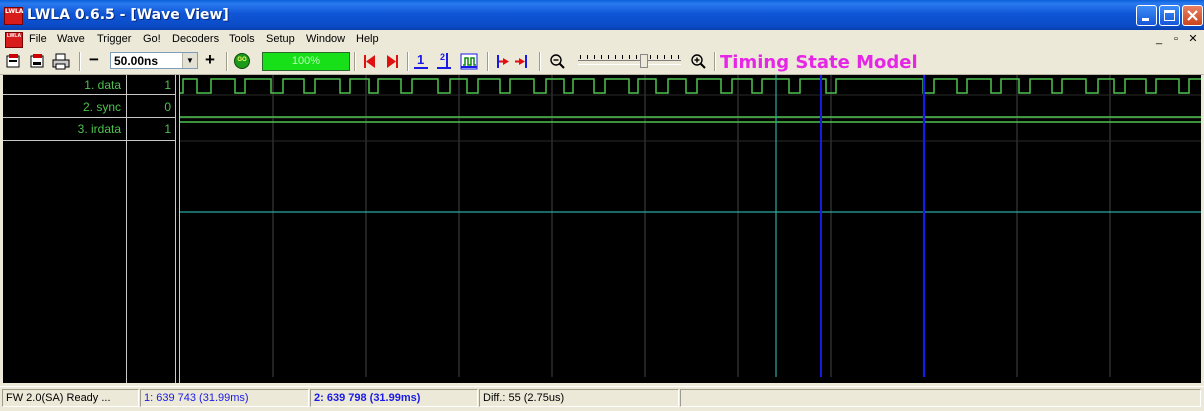 This screenshot has height=411, width=1204. What do you see at coordinates (38, 39) in the screenshot?
I see `menu-file: File` at bounding box center [38, 39].